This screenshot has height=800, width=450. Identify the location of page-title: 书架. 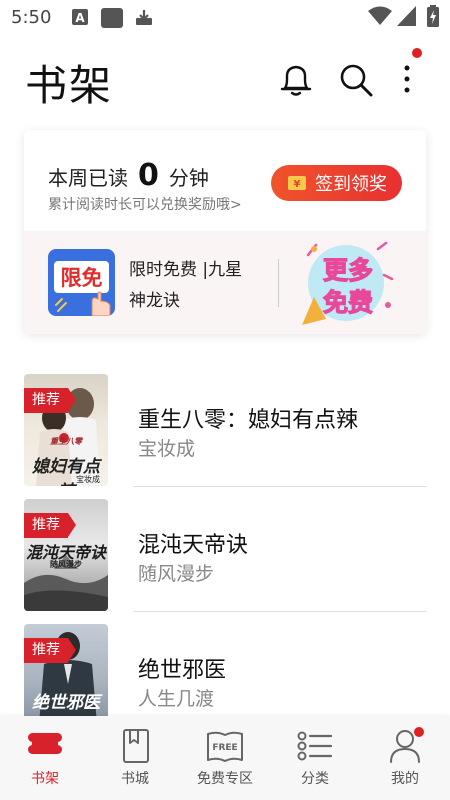
(69, 85).